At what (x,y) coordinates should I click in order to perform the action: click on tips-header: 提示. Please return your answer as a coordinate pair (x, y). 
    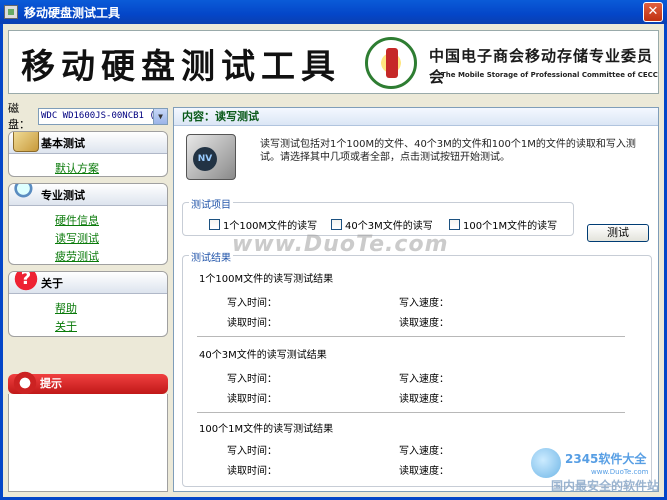
    Looking at the image, I should click on (88, 383).